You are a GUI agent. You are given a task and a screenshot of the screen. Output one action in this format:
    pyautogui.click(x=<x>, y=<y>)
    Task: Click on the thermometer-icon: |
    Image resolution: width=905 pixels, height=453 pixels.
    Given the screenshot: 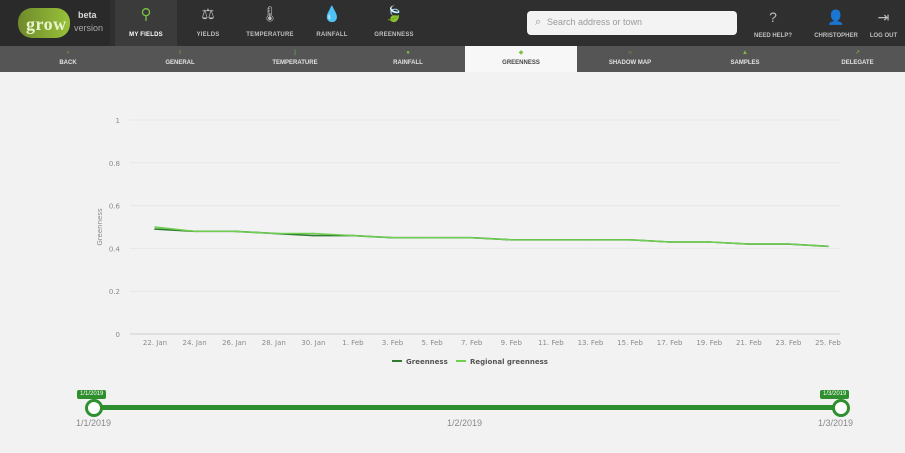 What is the action you would take?
    pyautogui.click(x=295, y=53)
    